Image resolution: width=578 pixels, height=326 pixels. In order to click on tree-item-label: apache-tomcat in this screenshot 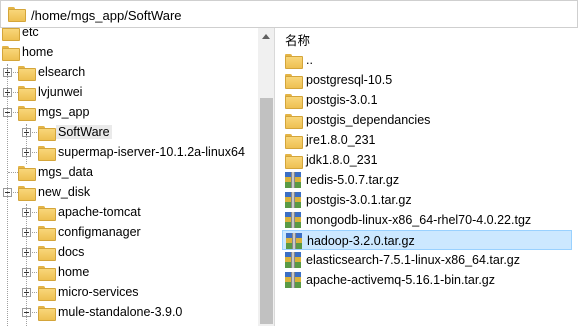, I will do `click(99, 212)`.